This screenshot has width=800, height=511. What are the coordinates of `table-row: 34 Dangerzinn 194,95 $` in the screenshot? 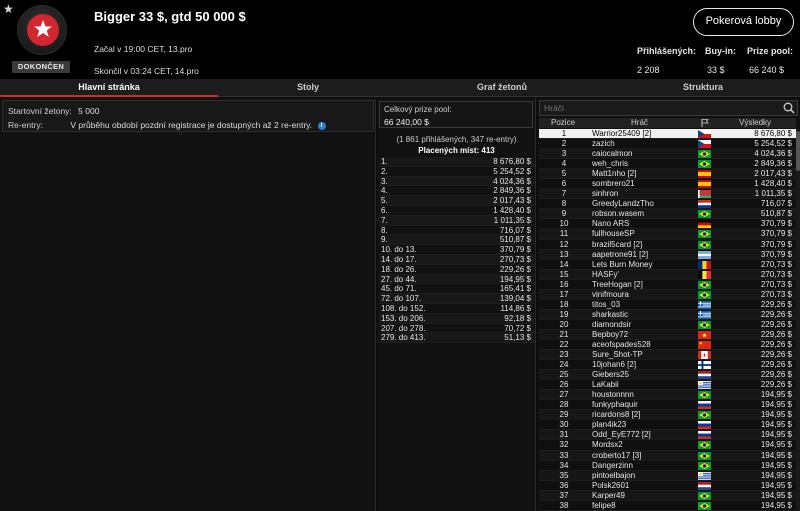 It's located at (667, 466).